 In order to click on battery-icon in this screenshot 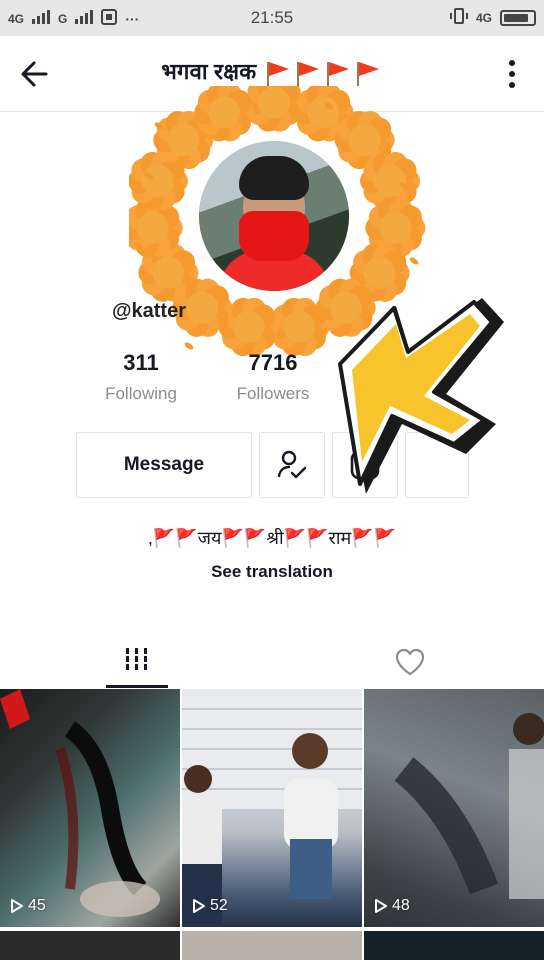, I will do `click(518, 17)`.